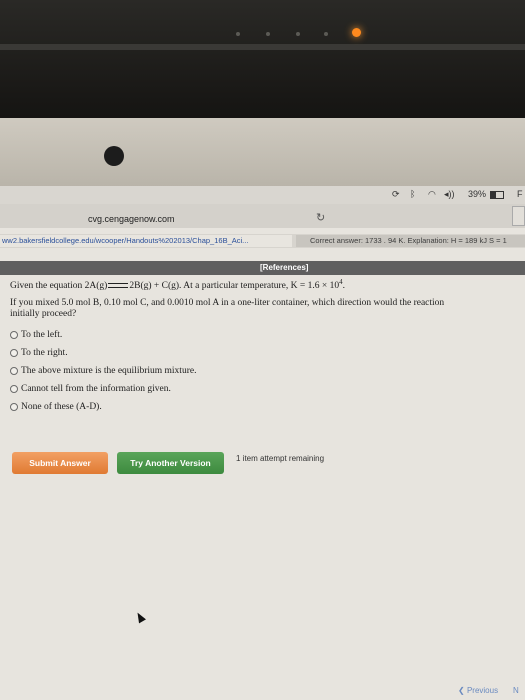 The width and height of the screenshot is (525, 700). Describe the element at coordinates (140, 617) in the screenshot. I see `mouse-cursor-icon` at that location.